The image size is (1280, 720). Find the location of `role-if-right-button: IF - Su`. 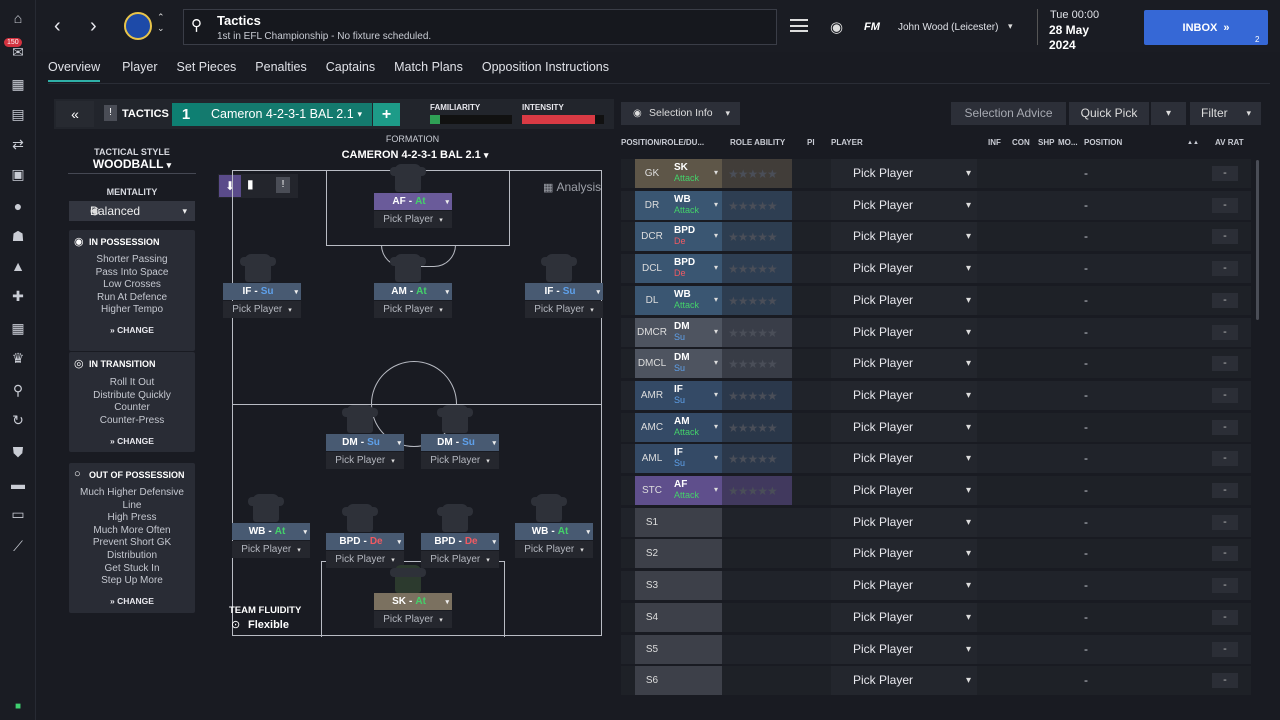

role-if-right-button: IF - Su is located at coordinates (564, 291).